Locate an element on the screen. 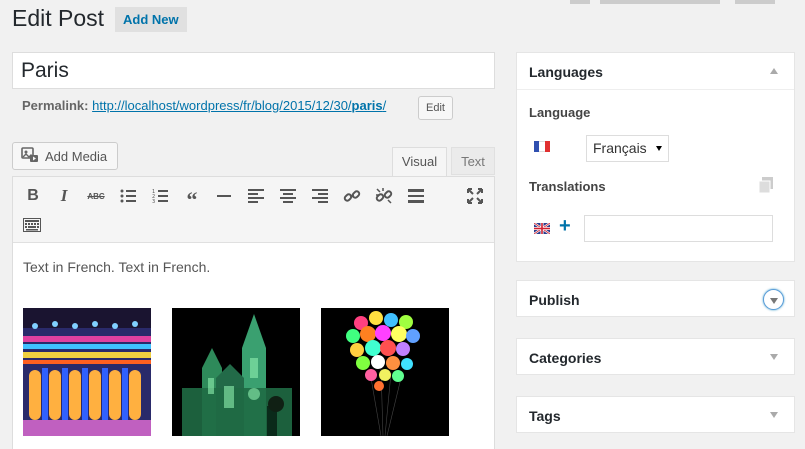 This screenshot has width=805, height=449. add-media-button: Add Media is located at coordinates (65, 156).